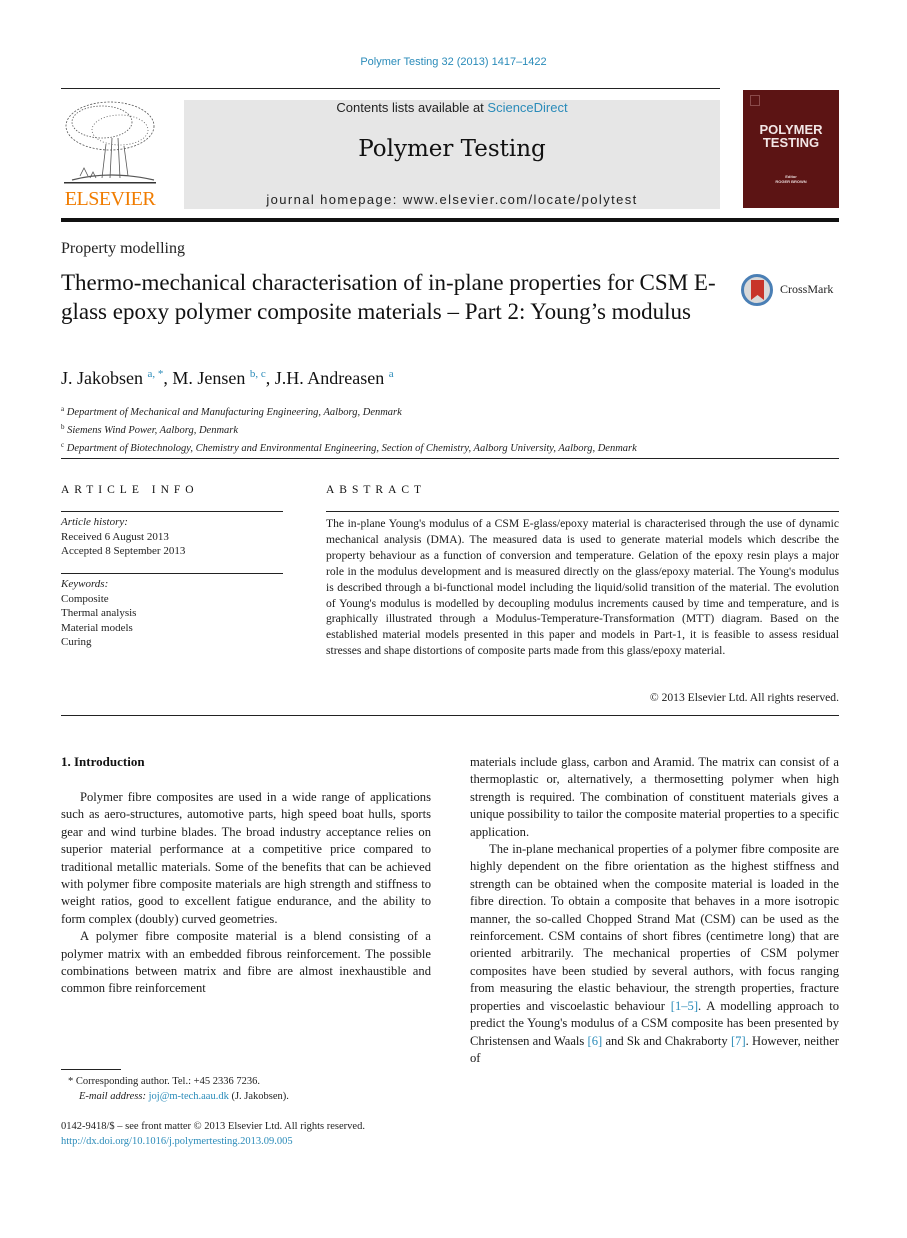  What do you see at coordinates (172, 511) in the screenshot?
I see `article-info-rule` at bounding box center [172, 511].